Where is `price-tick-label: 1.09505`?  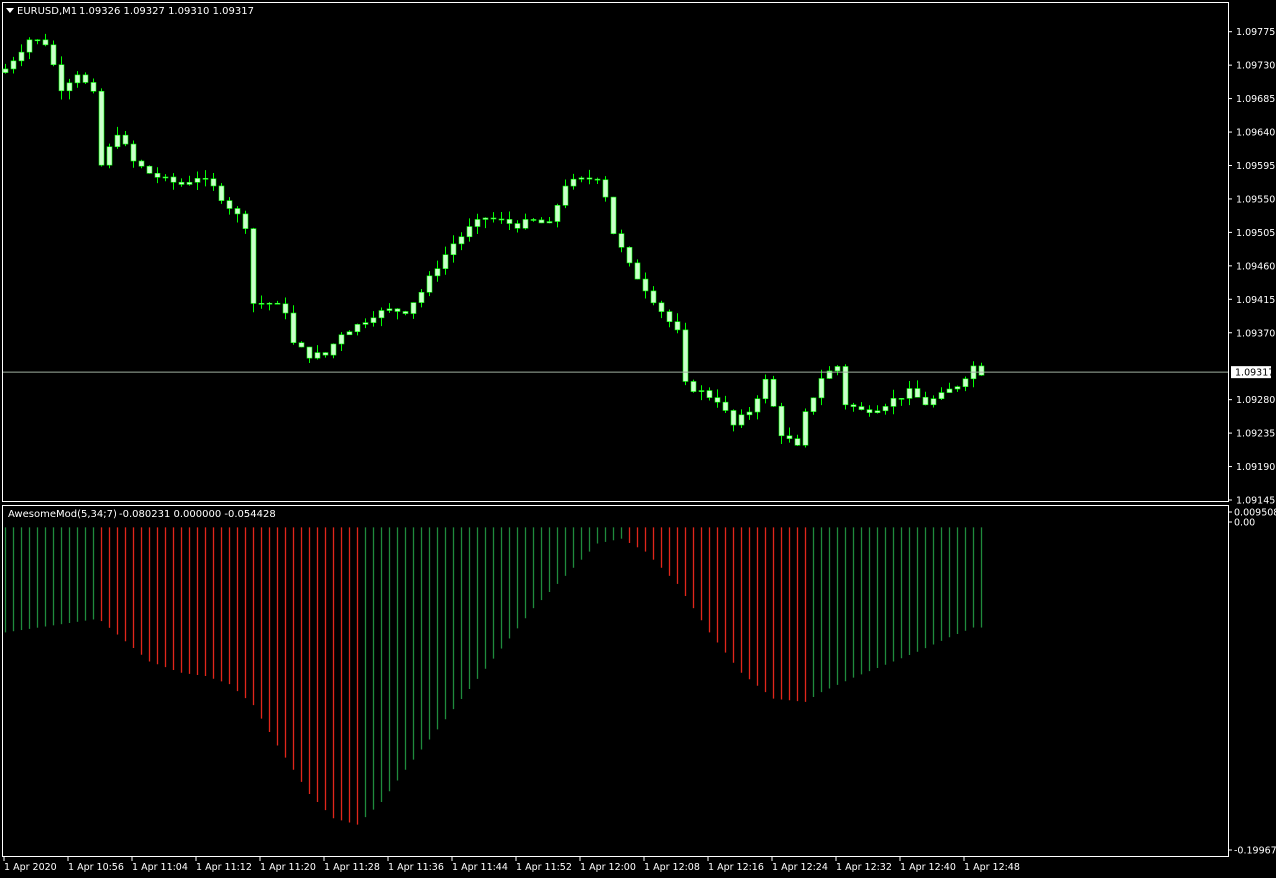
price-tick-label: 1.09505 is located at coordinates (1255, 233).